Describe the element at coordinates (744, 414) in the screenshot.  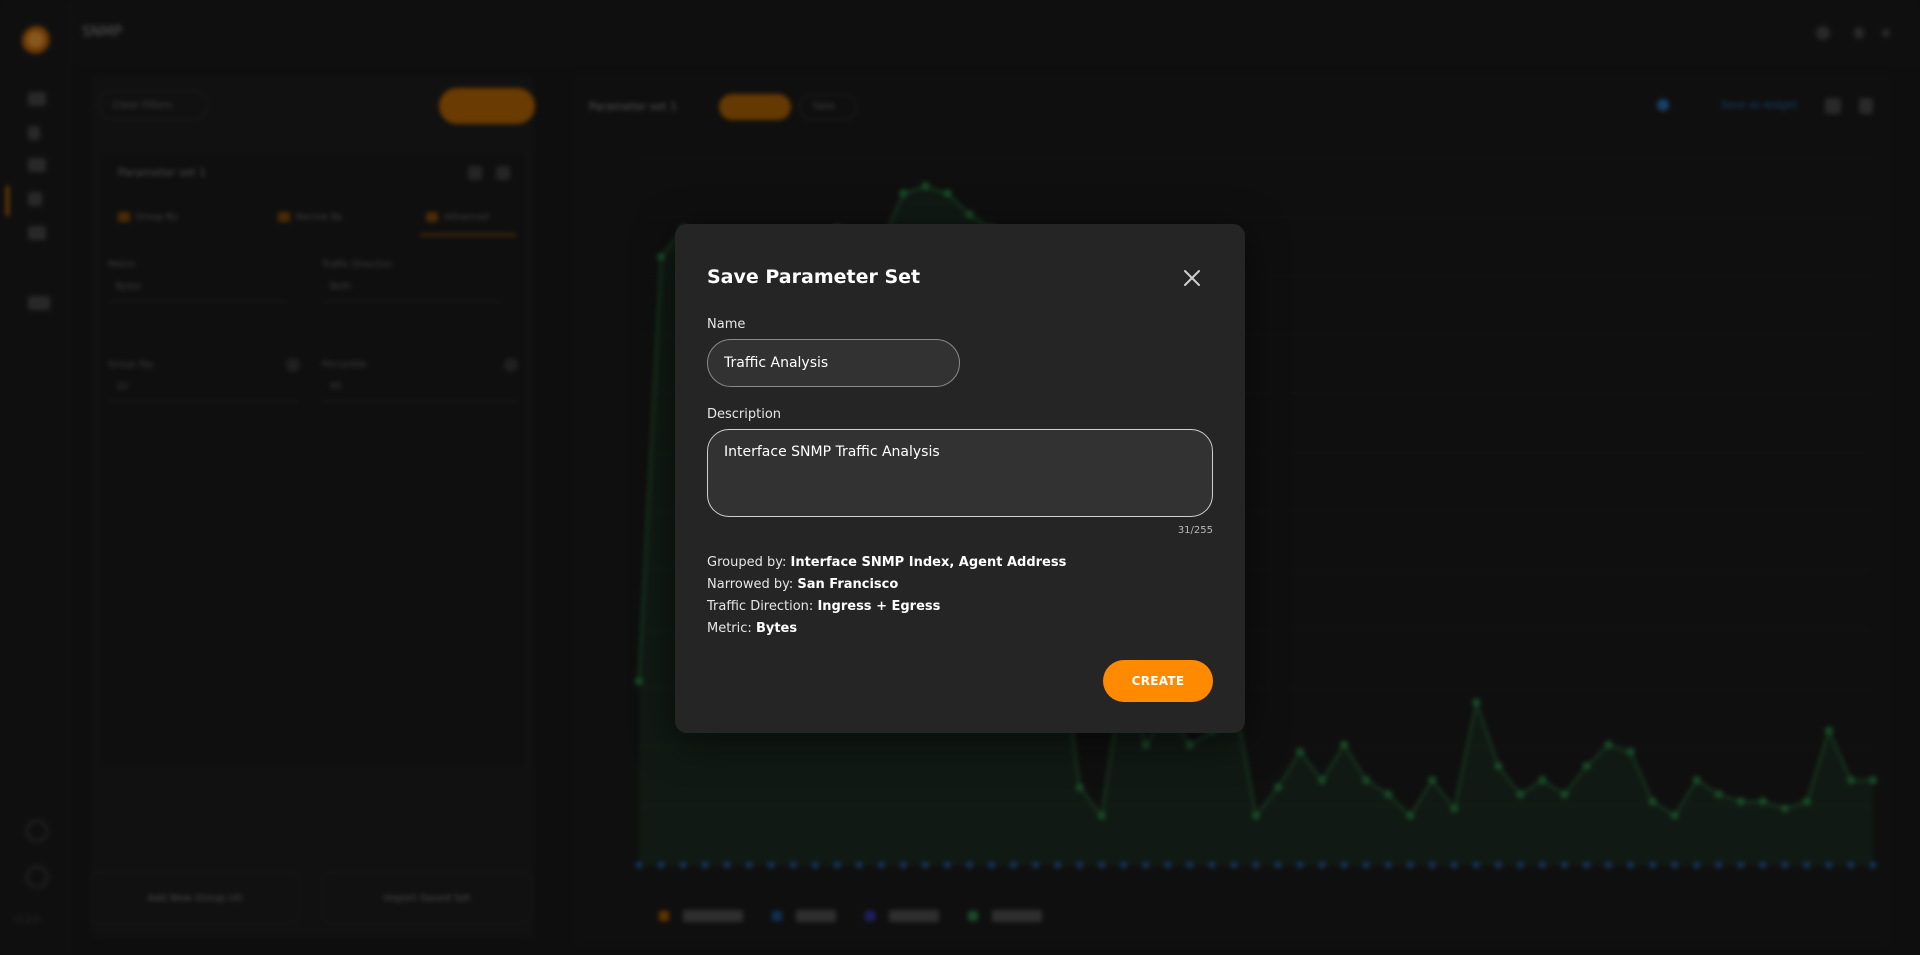
I see `description-label: Description` at that location.